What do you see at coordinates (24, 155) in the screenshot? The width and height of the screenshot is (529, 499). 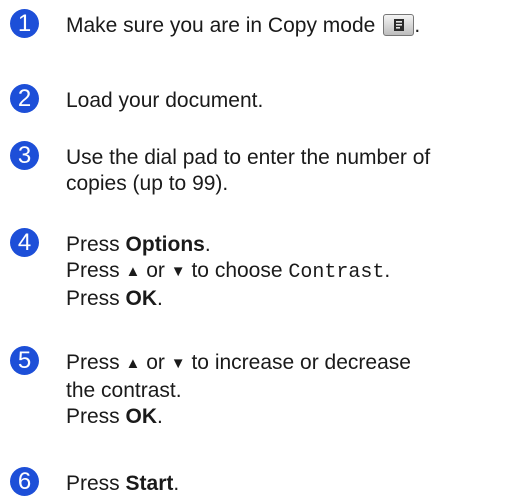 I see `step-number-badge: 3` at bounding box center [24, 155].